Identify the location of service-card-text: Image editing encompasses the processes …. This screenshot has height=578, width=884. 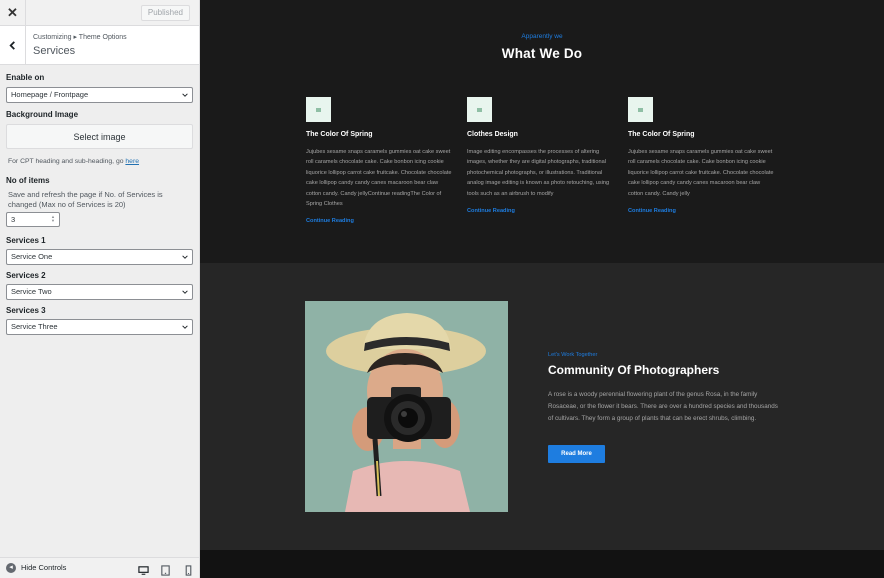
(538, 173).